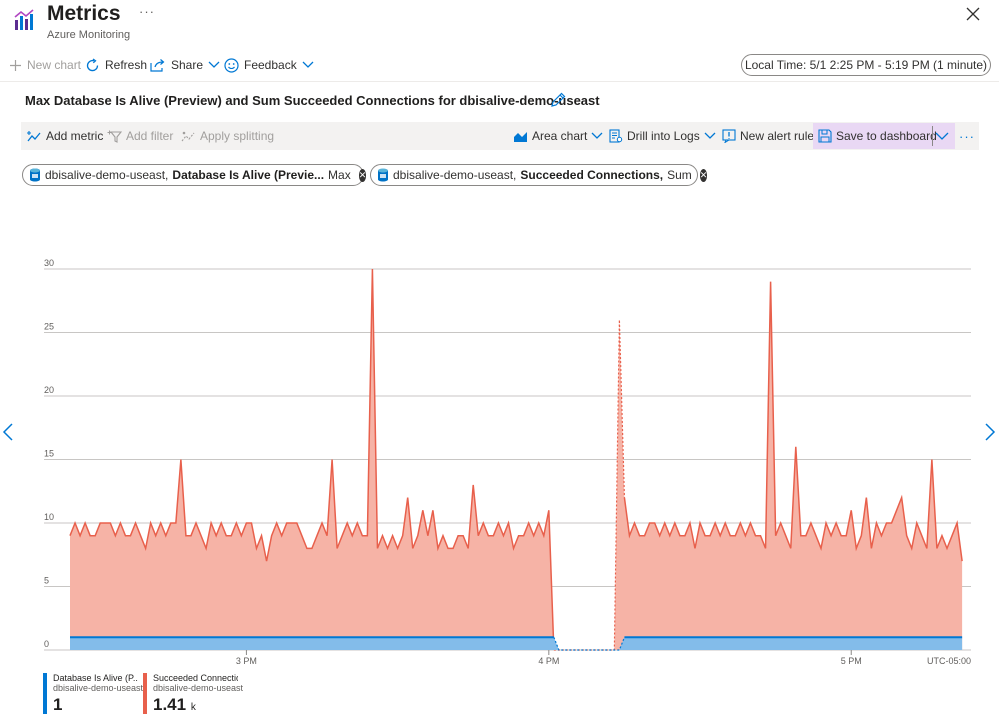 This screenshot has width=999, height=719. What do you see at coordinates (49, 517) in the screenshot?
I see `y-tick-label: 10` at bounding box center [49, 517].